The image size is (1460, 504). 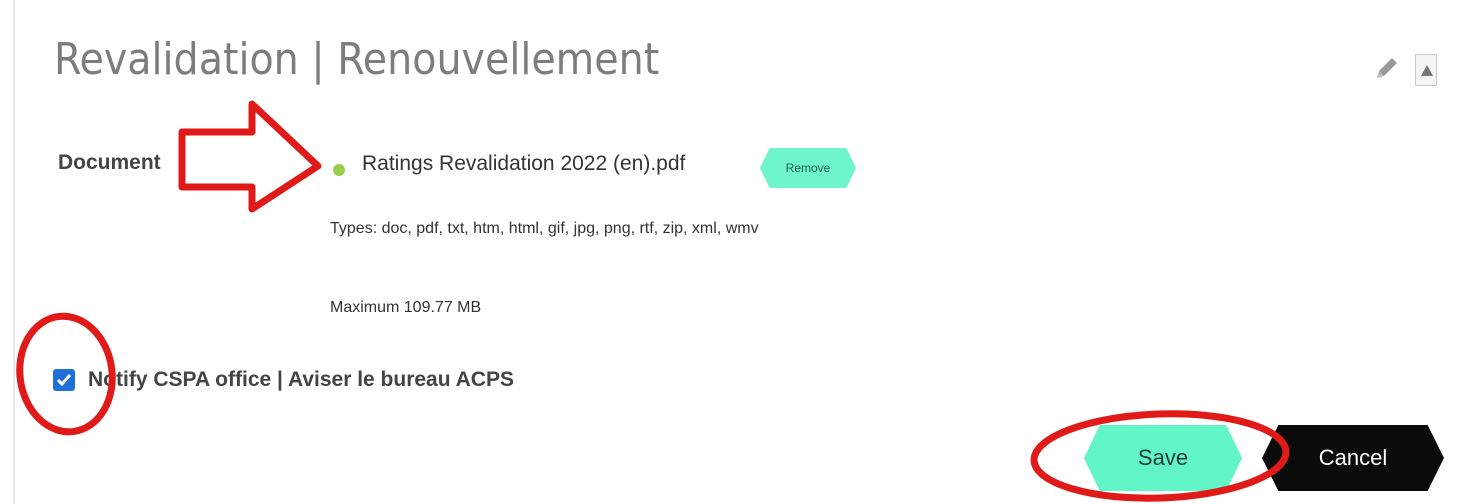 I want to click on pencil-icon, so click(x=1387, y=68).